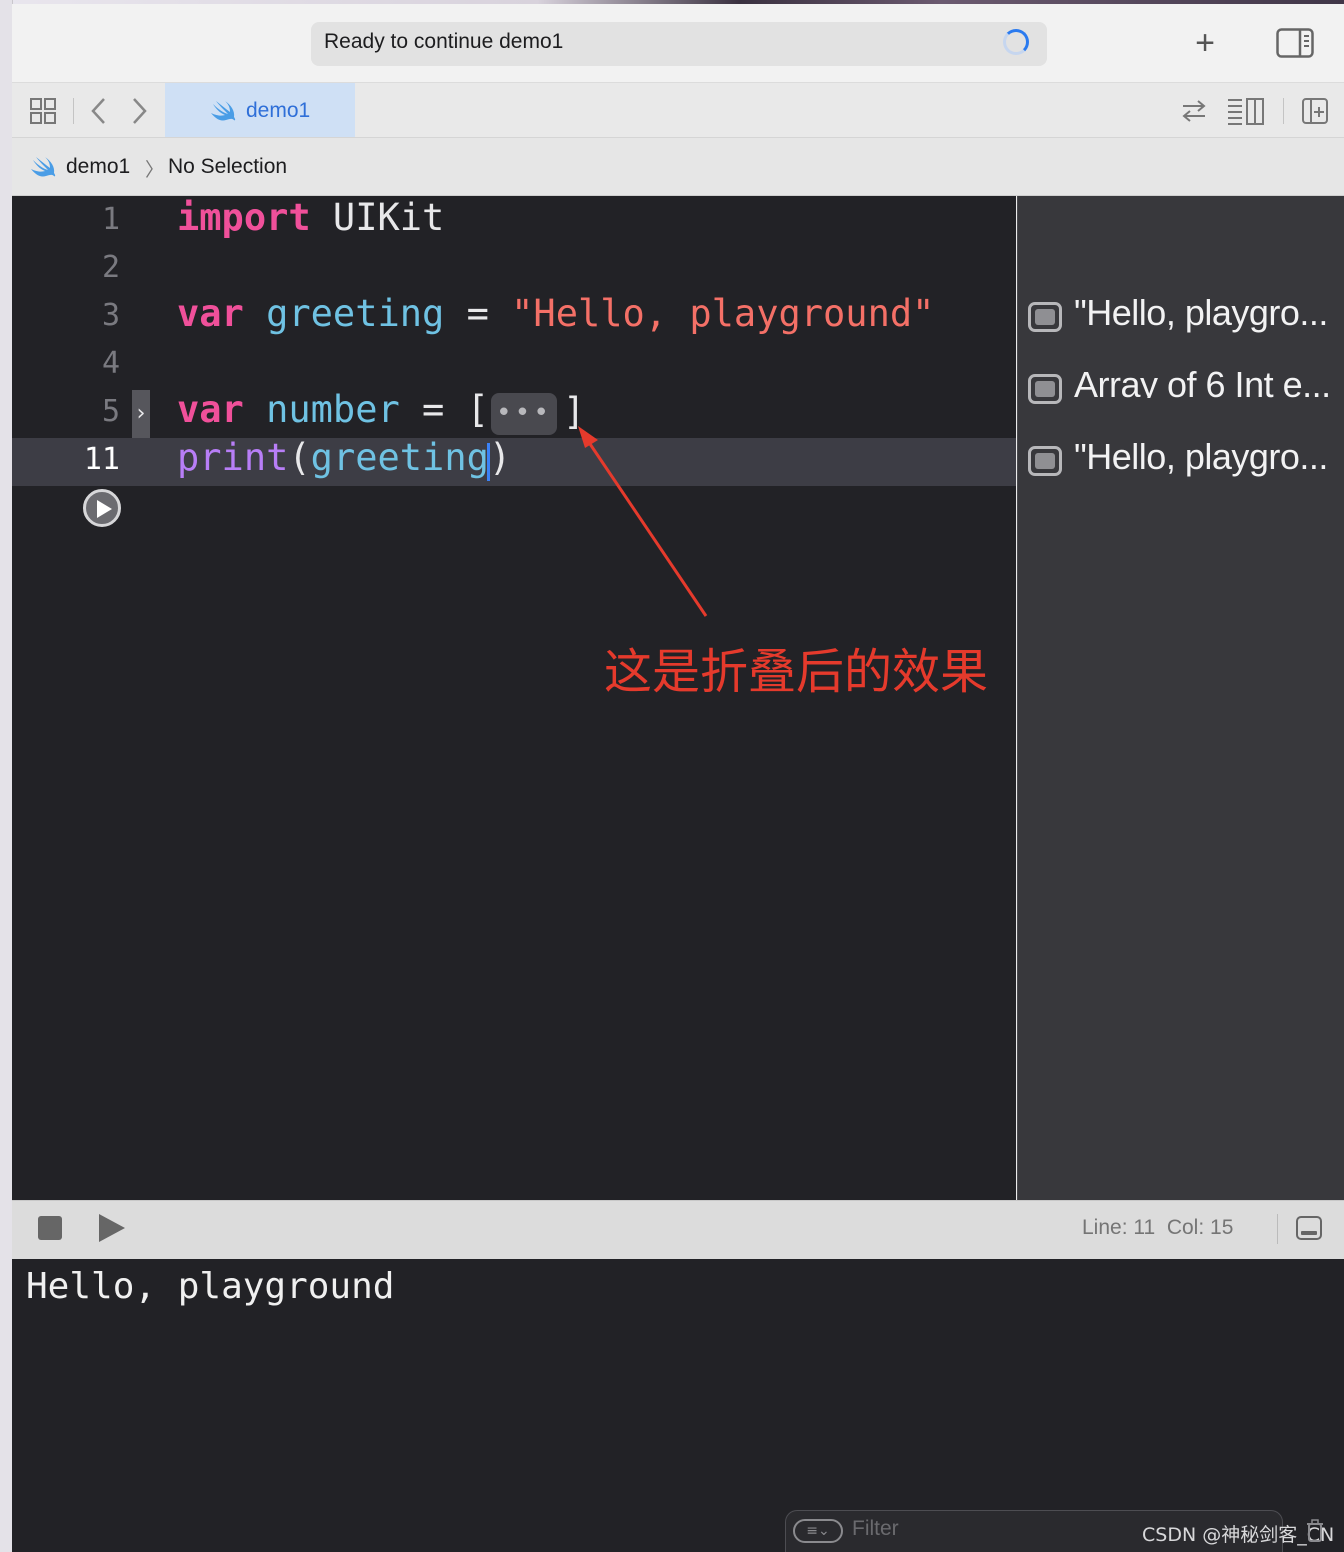 The width and height of the screenshot is (1344, 1552). What do you see at coordinates (139, 111) in the screenshot?
I see `chevron-right-icon` at bounding box center [139, 111].